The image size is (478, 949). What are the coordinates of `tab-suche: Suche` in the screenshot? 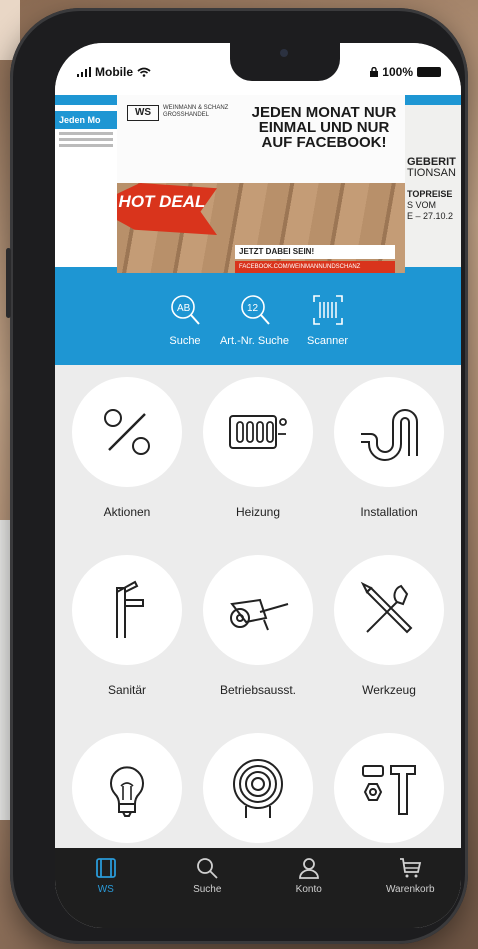 It's located at (207, 888).